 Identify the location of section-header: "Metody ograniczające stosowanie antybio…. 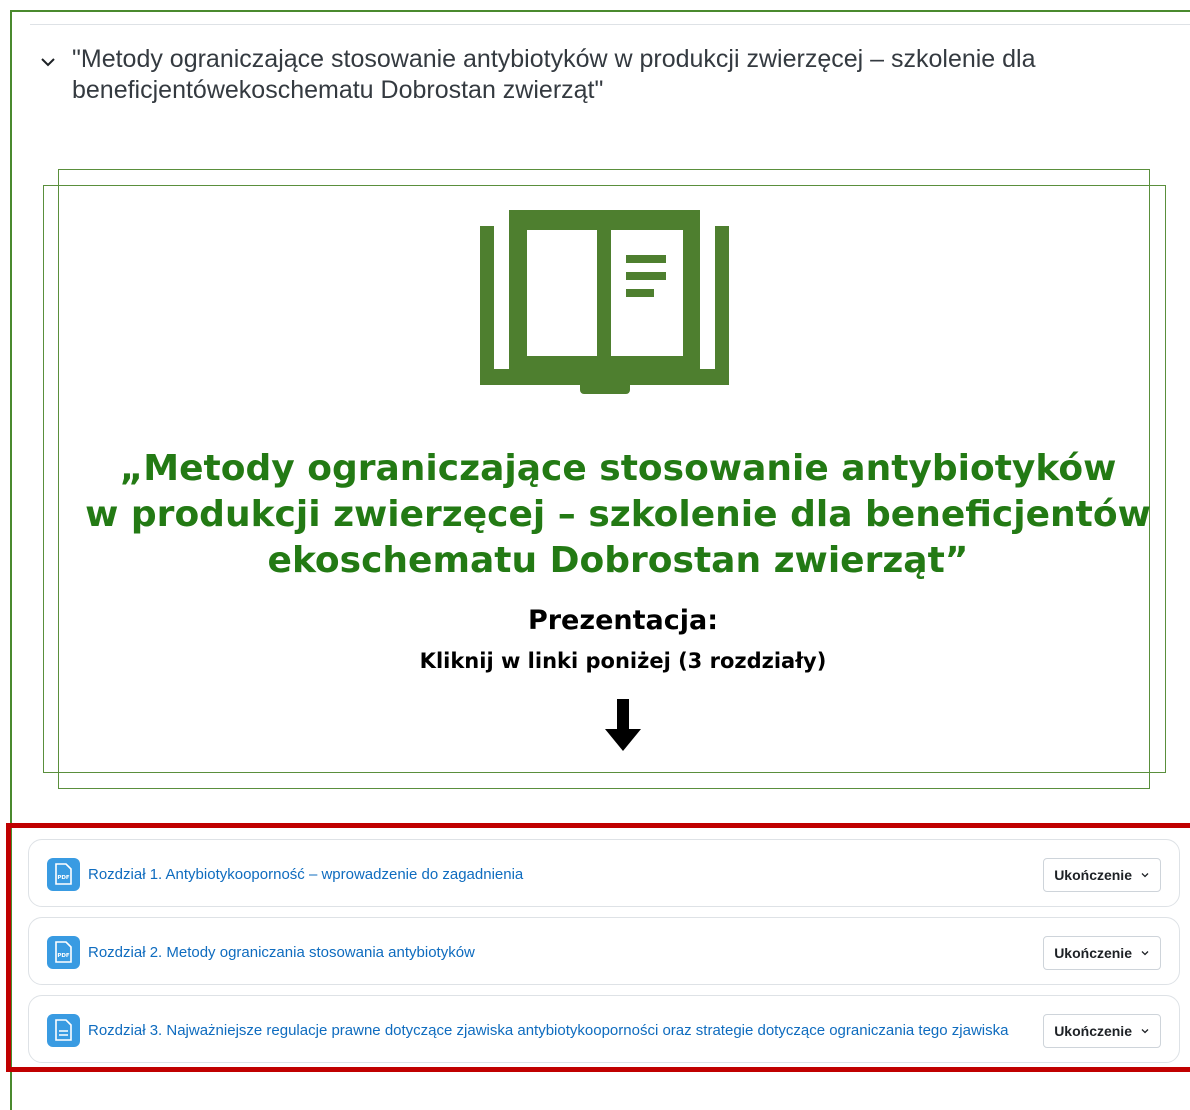
(588, 75).